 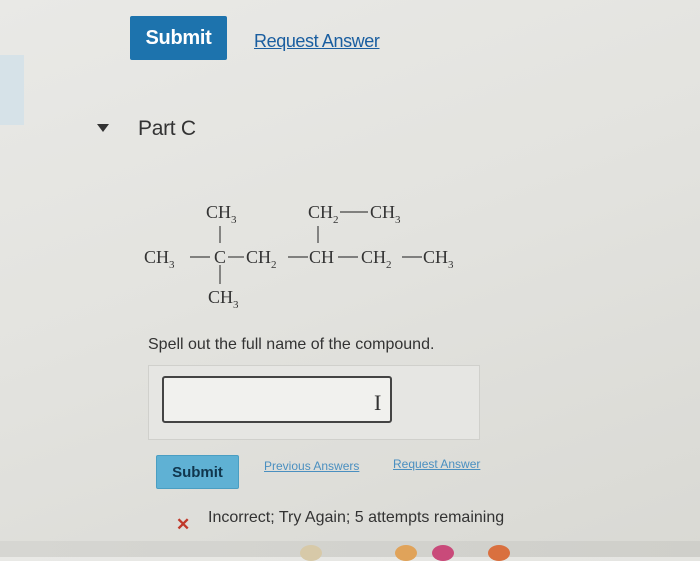 I want to click on taskbar-strip, so click(x=350, y=549).